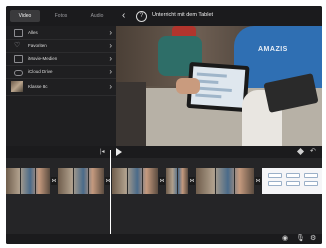  I want to click on screen-recording-clip, so click(292, 181).